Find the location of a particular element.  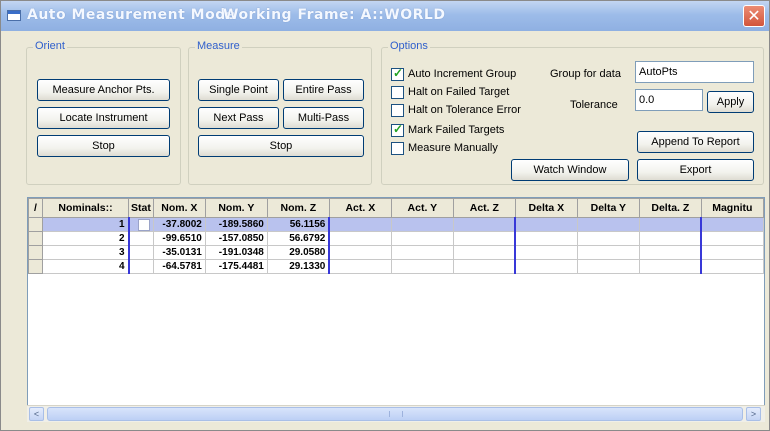

nom-y-cell: -175.4481 is located at coordinates (236, 266).